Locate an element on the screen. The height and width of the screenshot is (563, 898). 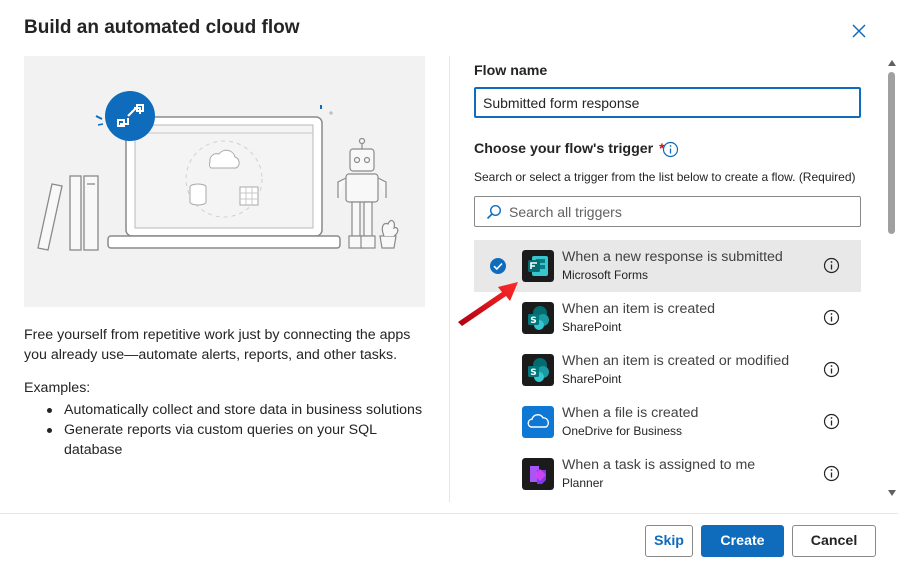
flow-name-input is located at coordinates (667, 102).